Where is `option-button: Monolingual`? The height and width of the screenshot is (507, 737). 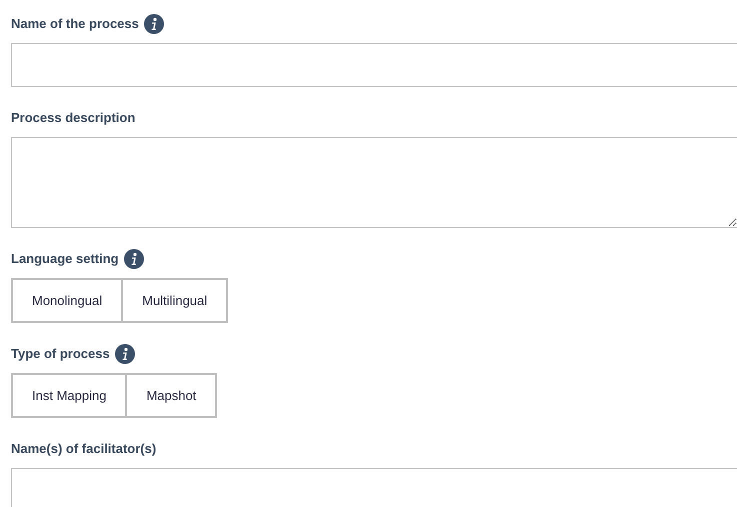
option-button: Monolingual is located at coordinates (67, 300).